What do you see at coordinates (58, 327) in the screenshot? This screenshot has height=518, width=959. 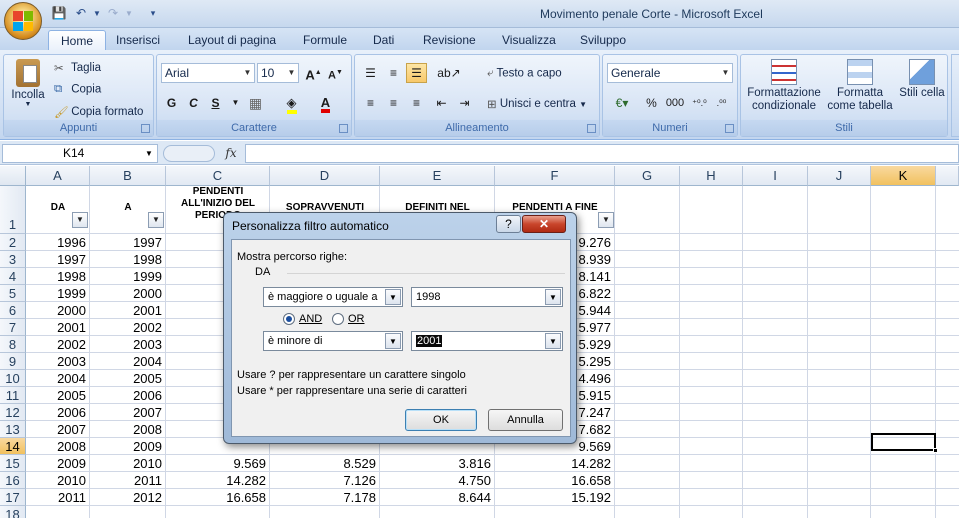 I see `cell-a7: 2001` at bounding box center [58, 327].